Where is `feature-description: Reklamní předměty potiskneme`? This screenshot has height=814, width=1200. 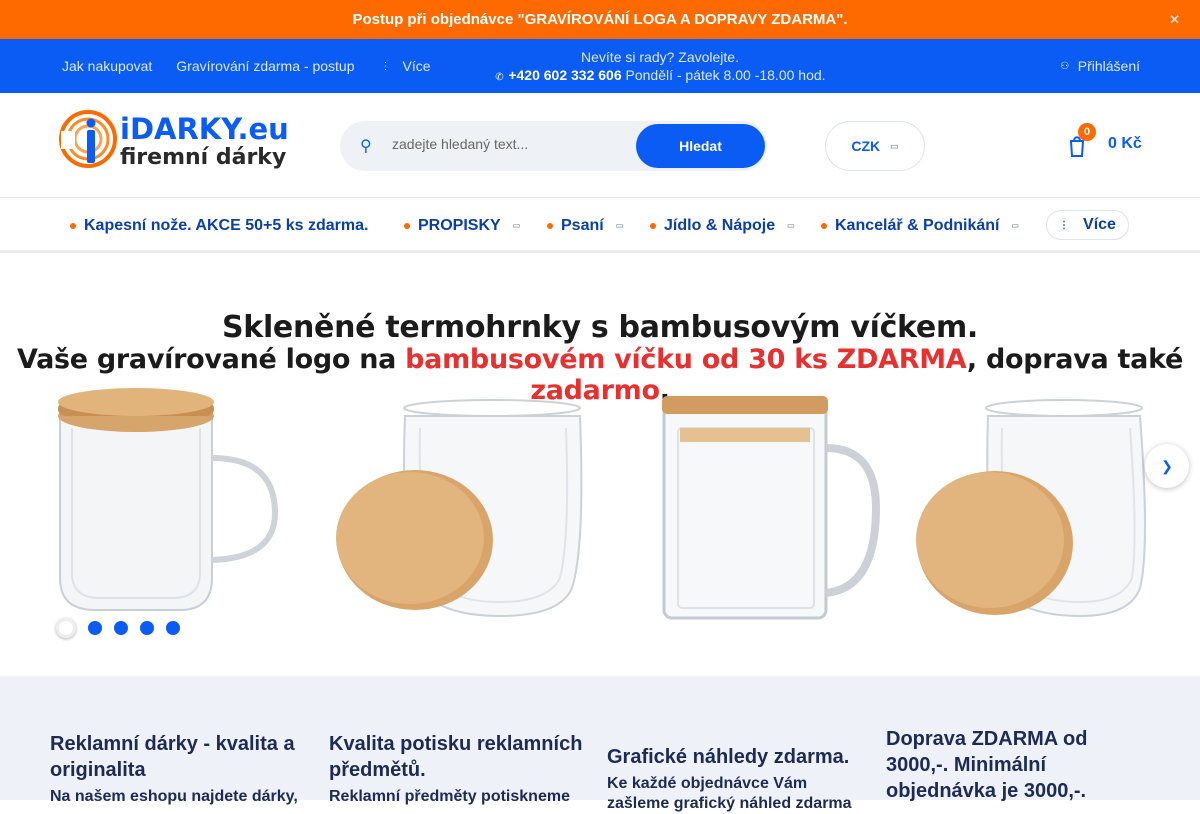 feature-description: Reklamní předměty potiskneme is located at coordinates (449, 796).